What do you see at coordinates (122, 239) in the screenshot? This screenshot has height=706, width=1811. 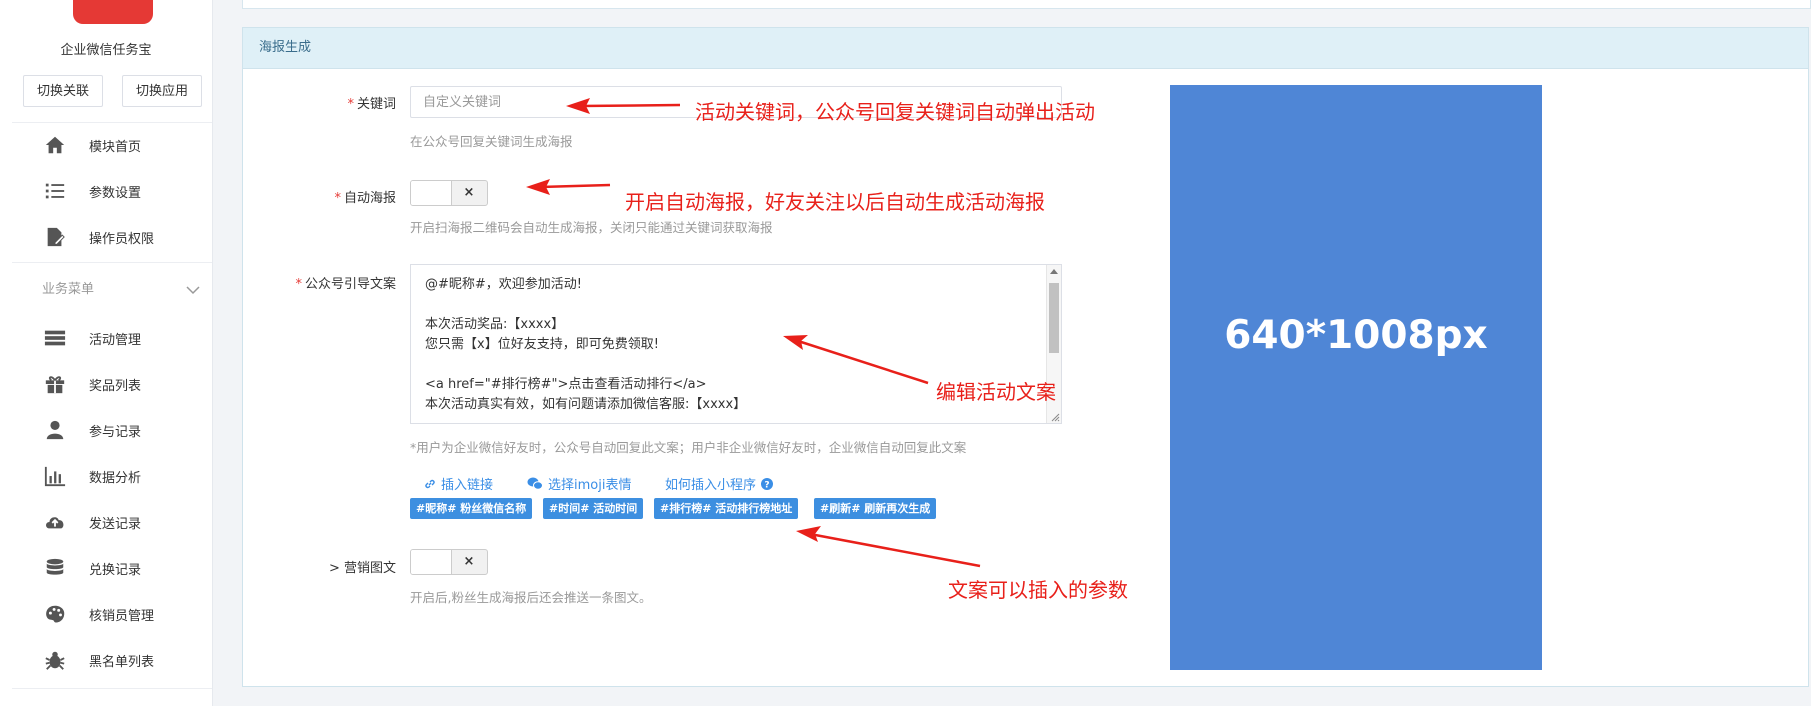 I see `sidebar-item-label: 操作员权限` at bounding box center [122, 239].